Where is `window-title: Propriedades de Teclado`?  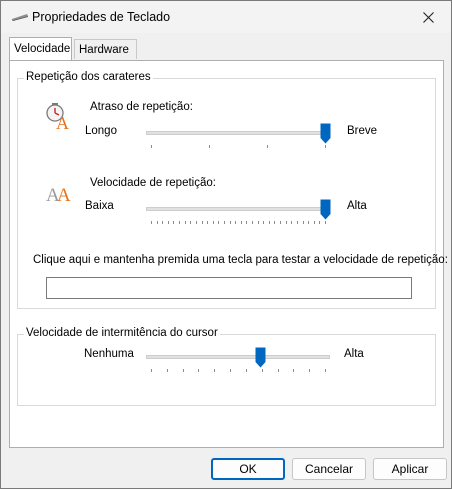 window-title: Propriedades de Teclado is located at coordinates (101, 17).